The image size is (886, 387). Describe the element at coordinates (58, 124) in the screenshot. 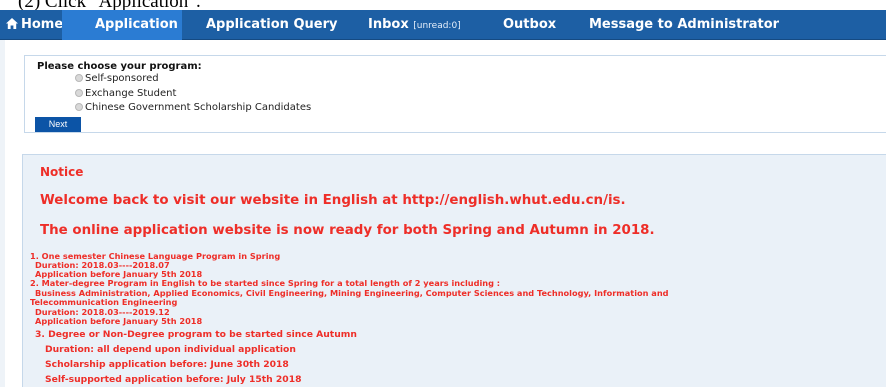

I see `next-button: Next` at that location.